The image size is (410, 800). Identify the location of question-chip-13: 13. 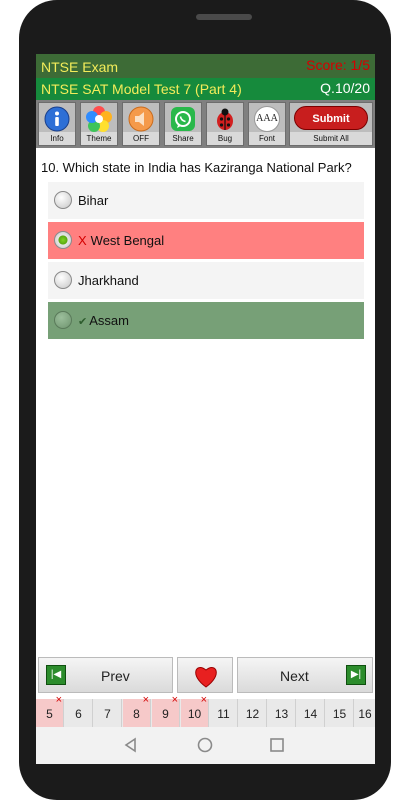
(282, 713).